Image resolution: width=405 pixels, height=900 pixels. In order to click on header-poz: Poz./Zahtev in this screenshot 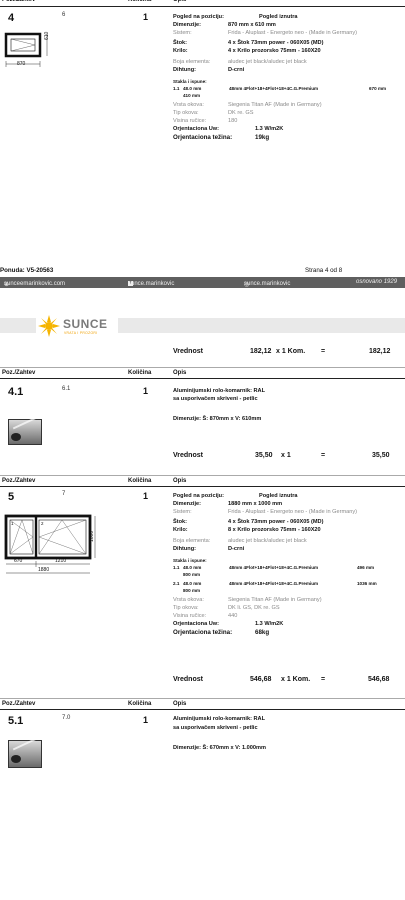, I will do `click(19, 1)`.